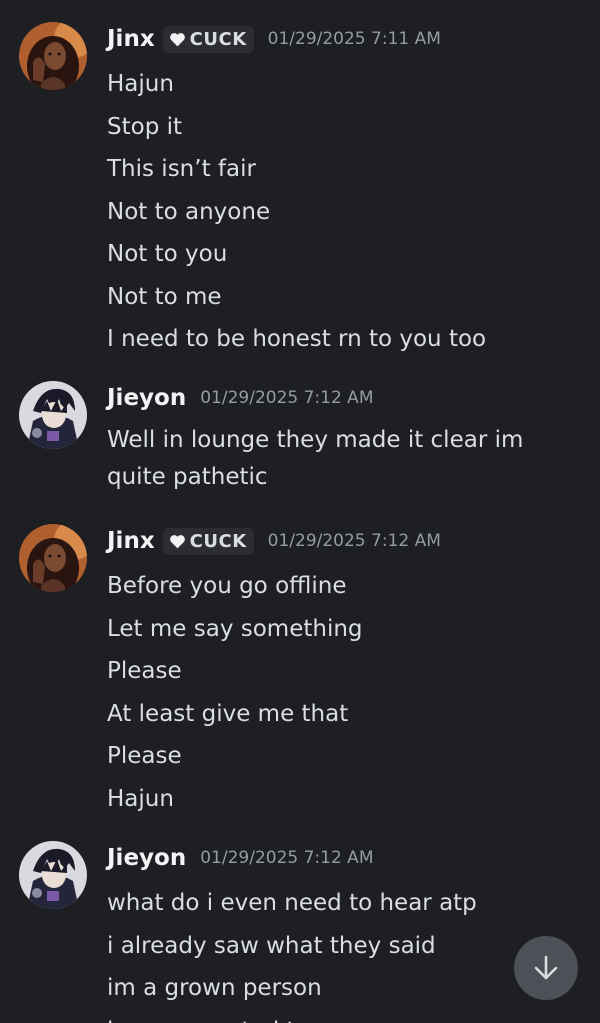 The height and width of the screenshot is (1023, 600). I want to click on message-line: Stop it, so click(145, 126).